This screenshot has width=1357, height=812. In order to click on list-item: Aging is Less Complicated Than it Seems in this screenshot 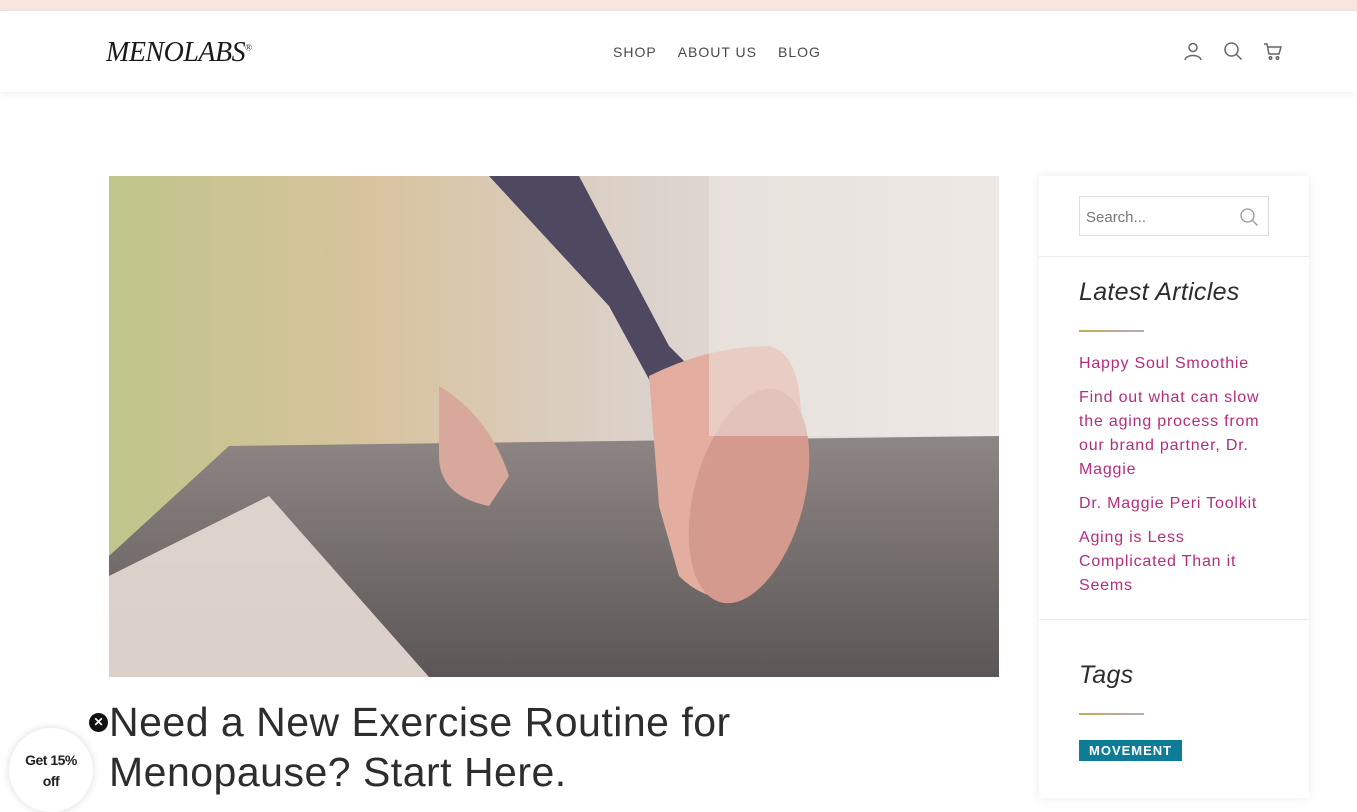, I will do `click(1179, 562)`.